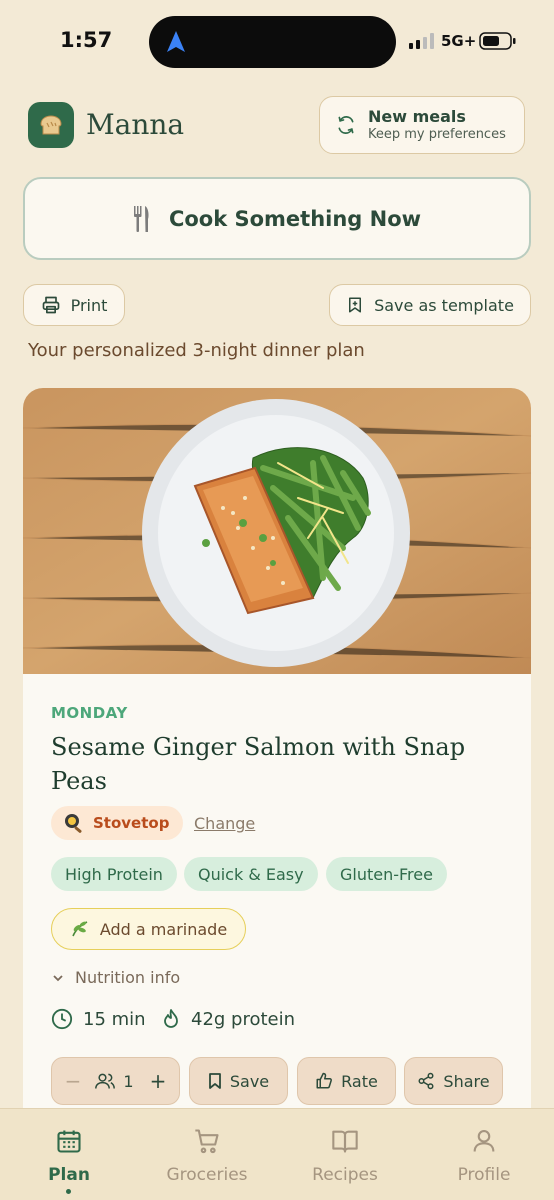 The height and width of the screenshot is (1200, 554). What do you see at coordinates (207, 1175) in the screenshot?
I see `tab-groceries-label: Groceries` at bounding box center [207, 1175].